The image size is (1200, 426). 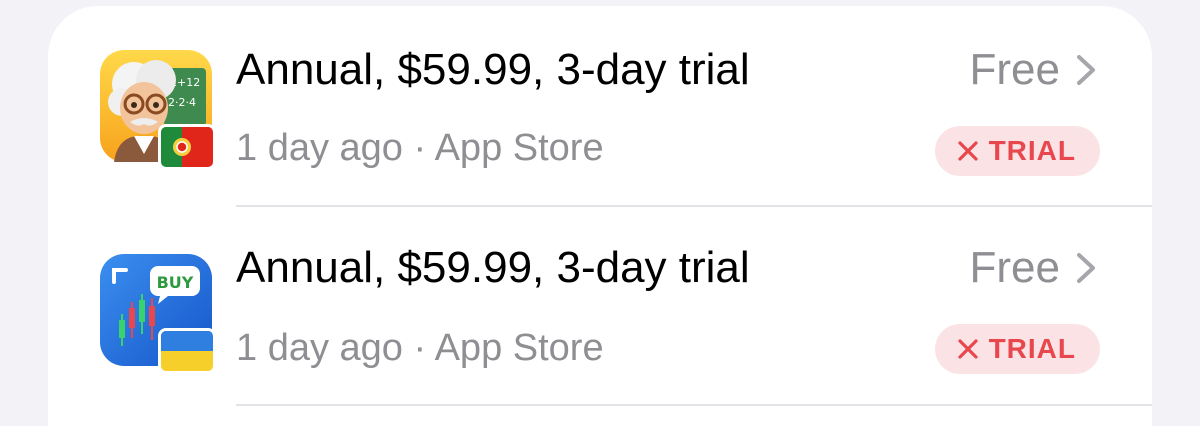 I want to click on ukraine-flag-icon, so click(x=187, y=351).